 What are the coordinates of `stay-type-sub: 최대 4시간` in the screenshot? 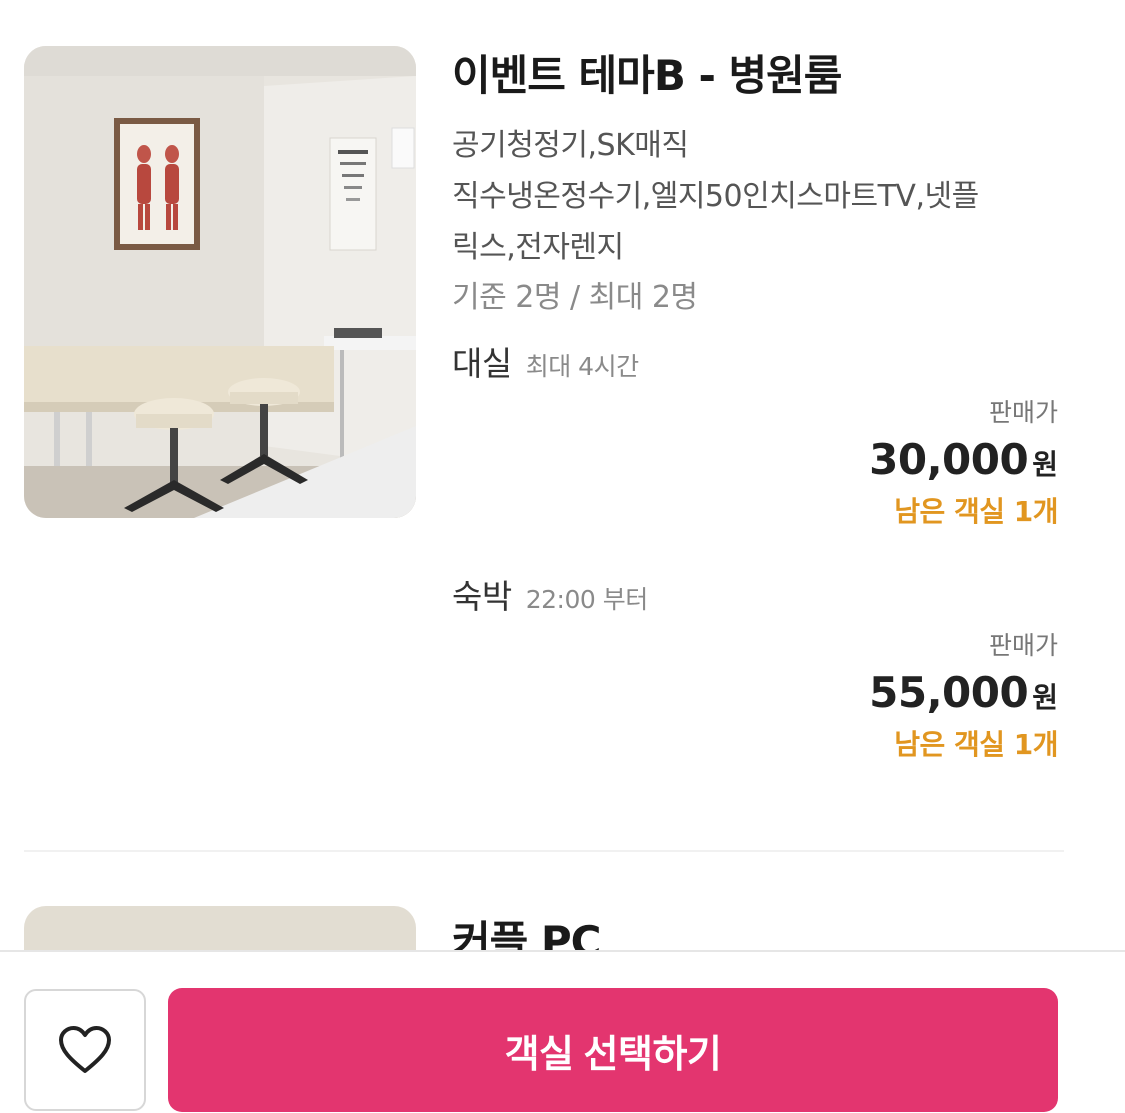 It's located at (582, 366).